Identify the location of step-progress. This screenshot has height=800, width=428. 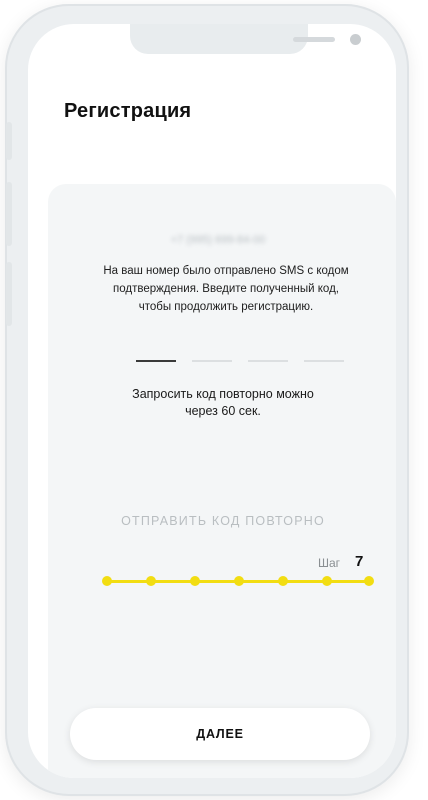
(238, 581).